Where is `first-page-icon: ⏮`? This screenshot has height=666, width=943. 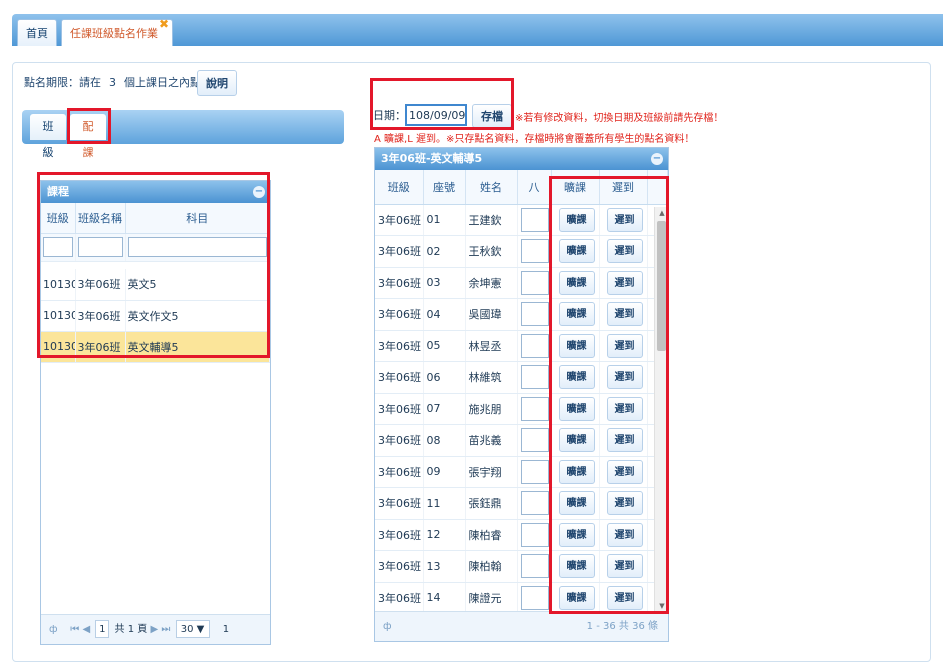
first-page-icon: ⏮ is located at coordinates (74, 629).